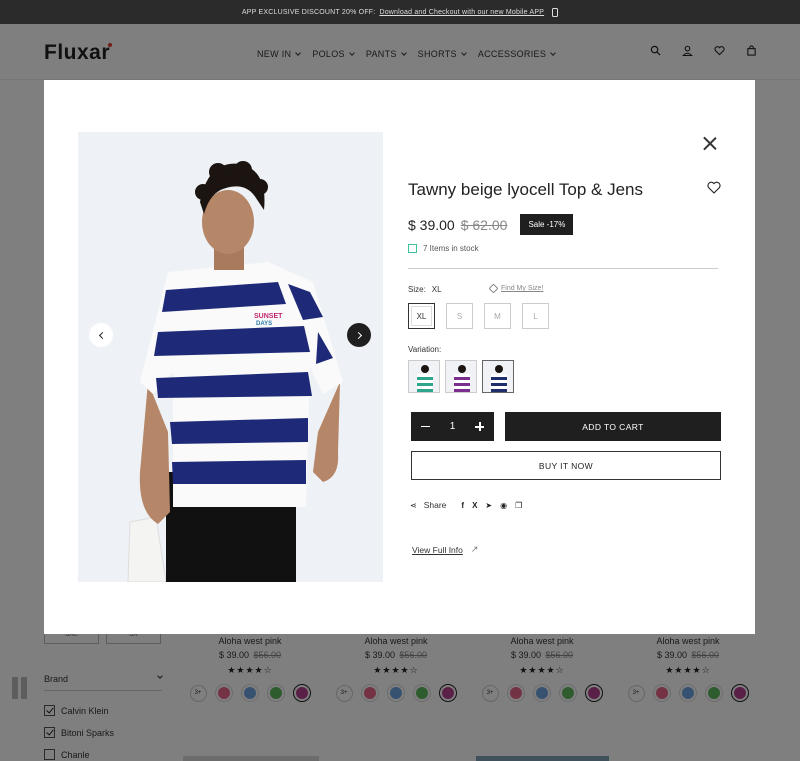  I want to click on size-label: Size: XL, so click(425, 289).